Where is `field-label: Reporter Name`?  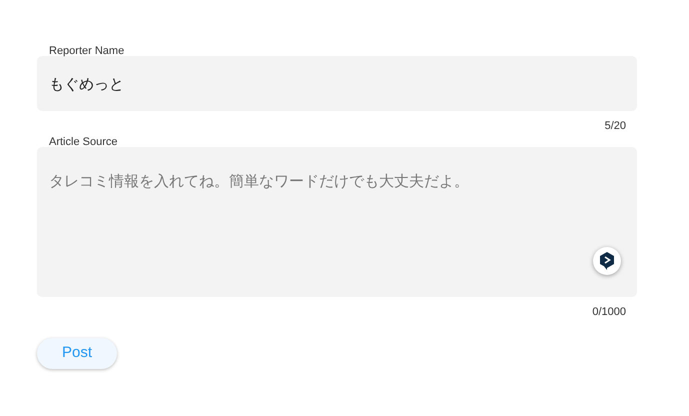
field-label: Reporter Name is located at coordinates (87, 51).